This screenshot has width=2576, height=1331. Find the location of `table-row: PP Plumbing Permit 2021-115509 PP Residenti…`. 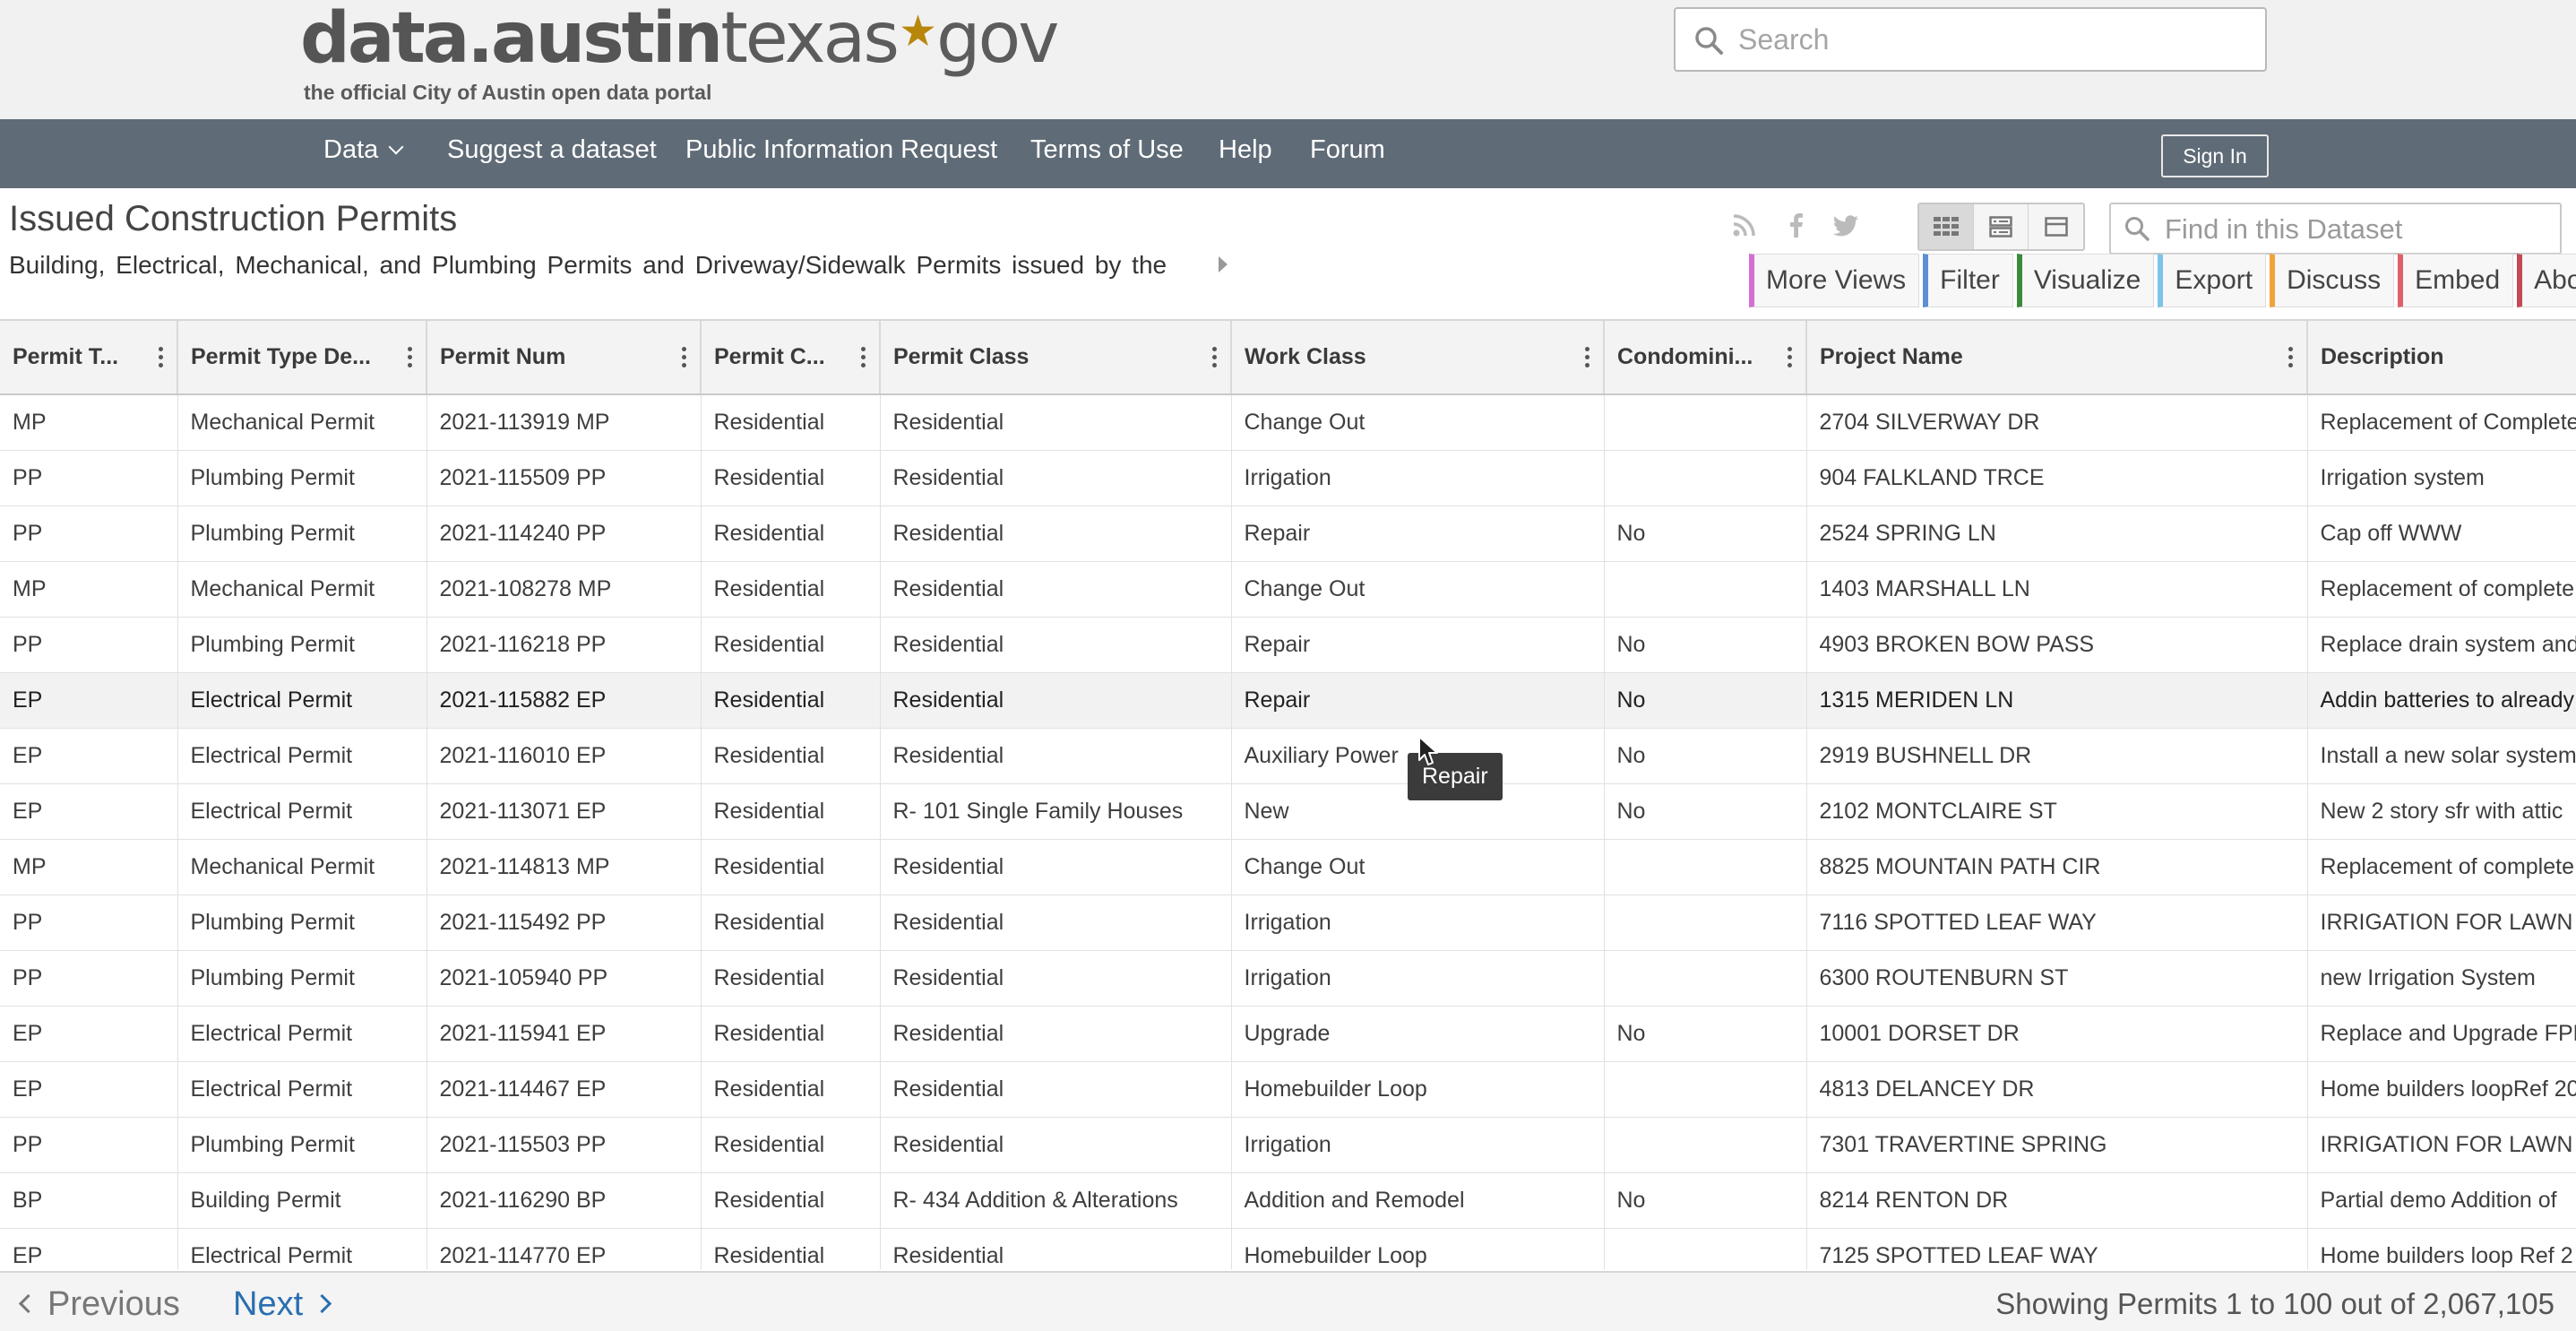

table-row: PP Plumbing Permit 2021-115509 PP Residenti… is located at coordinates (1288, 478).